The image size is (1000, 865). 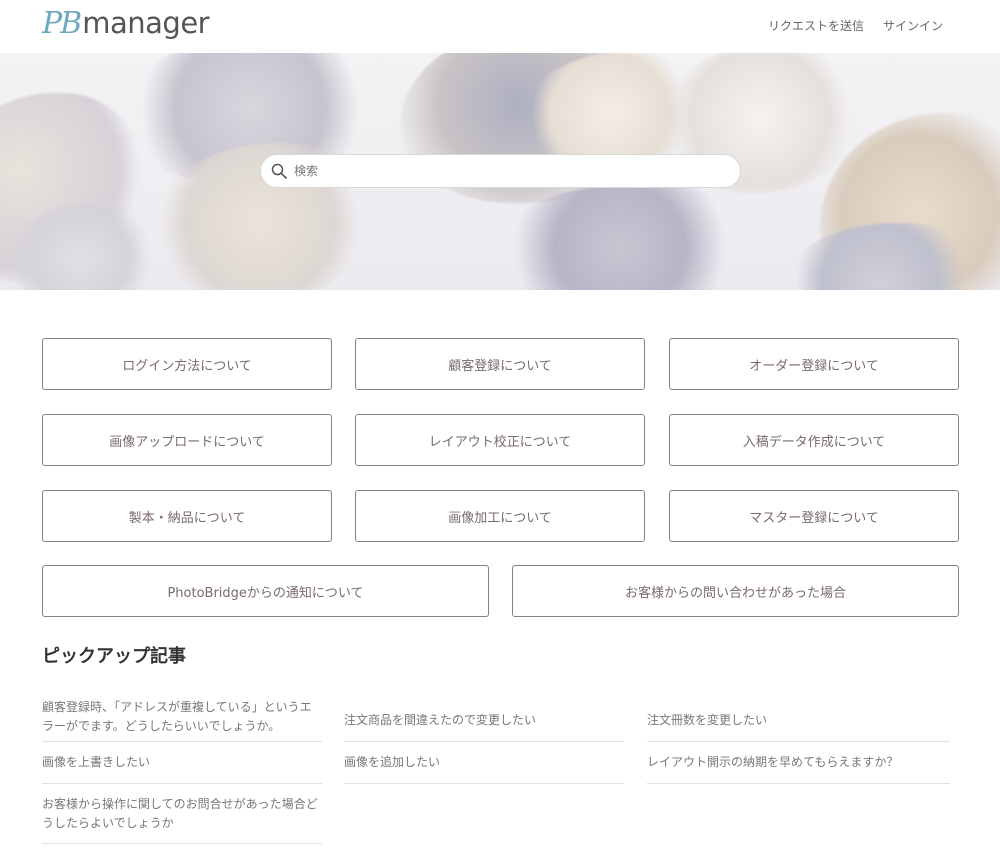 I want to click on article-link: 注文商品を間違えたので変更したい, so click(x=484, y=721).